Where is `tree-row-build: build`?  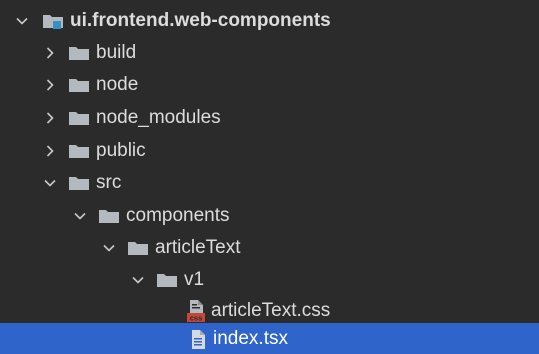
tree-row-build: build is located at coordinates (269, 52).